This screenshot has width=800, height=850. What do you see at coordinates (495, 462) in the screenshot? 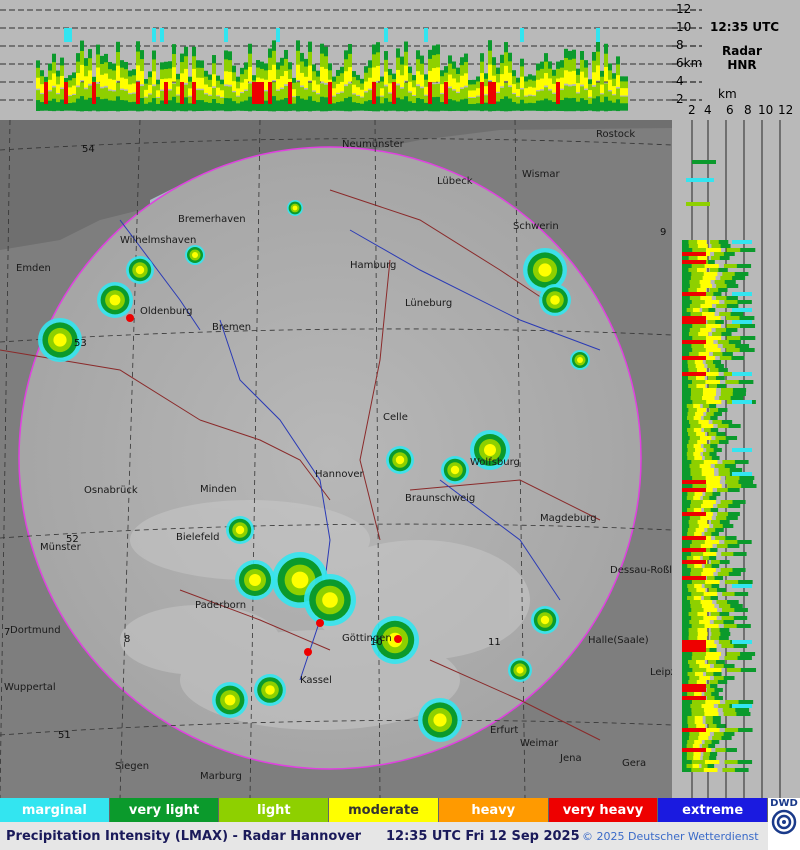
I see `city-label: Wolfsburg` at bounding box center [495, 462].